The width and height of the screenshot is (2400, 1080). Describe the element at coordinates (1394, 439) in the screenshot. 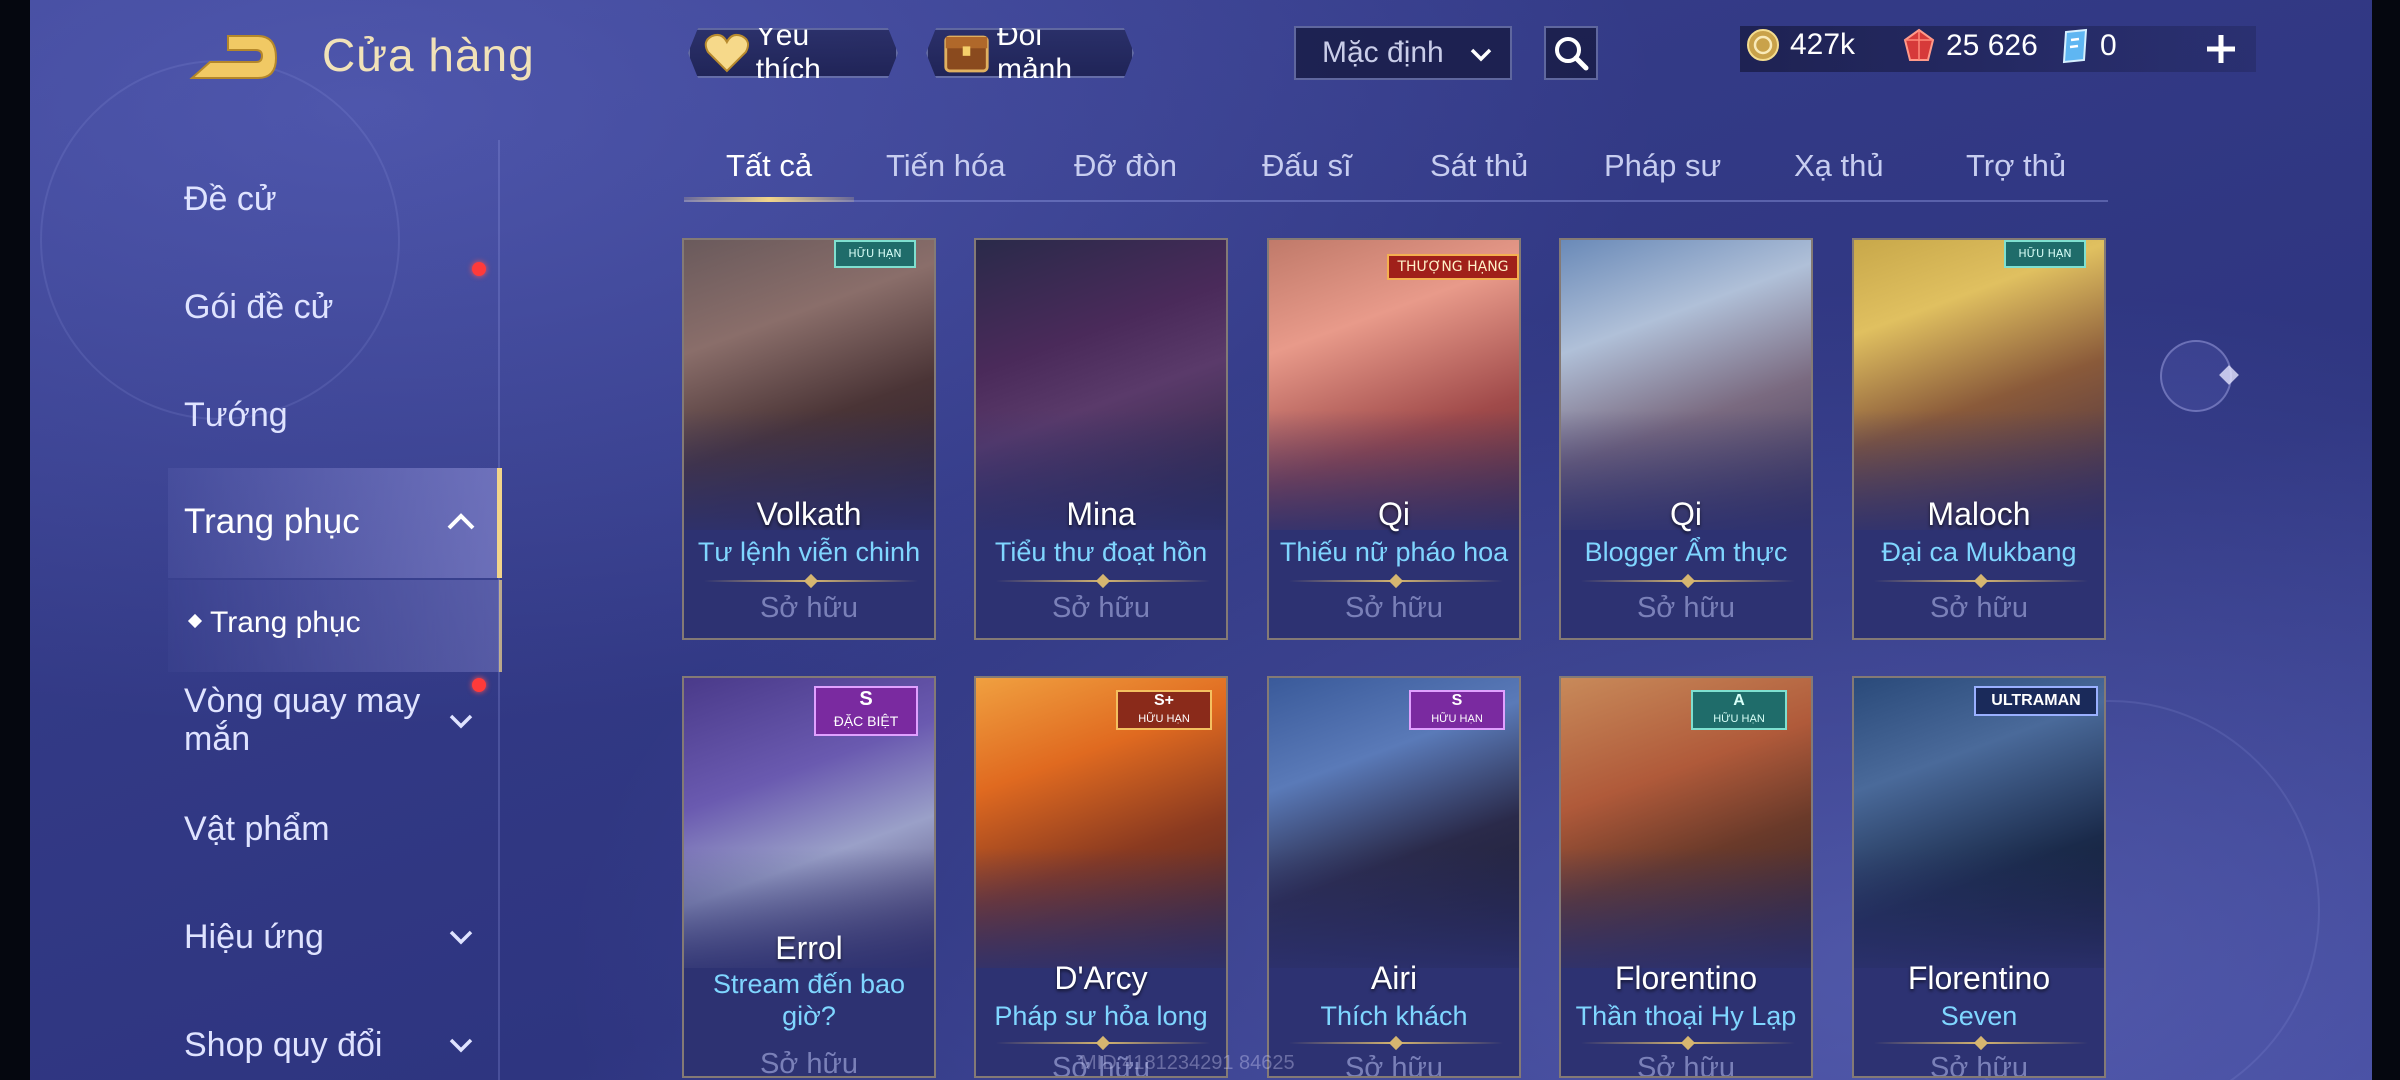

I see `skin-card: THƯỢNG HẠNG Qi Thiếu nữ pháo hoa Sở hữu` at that location.